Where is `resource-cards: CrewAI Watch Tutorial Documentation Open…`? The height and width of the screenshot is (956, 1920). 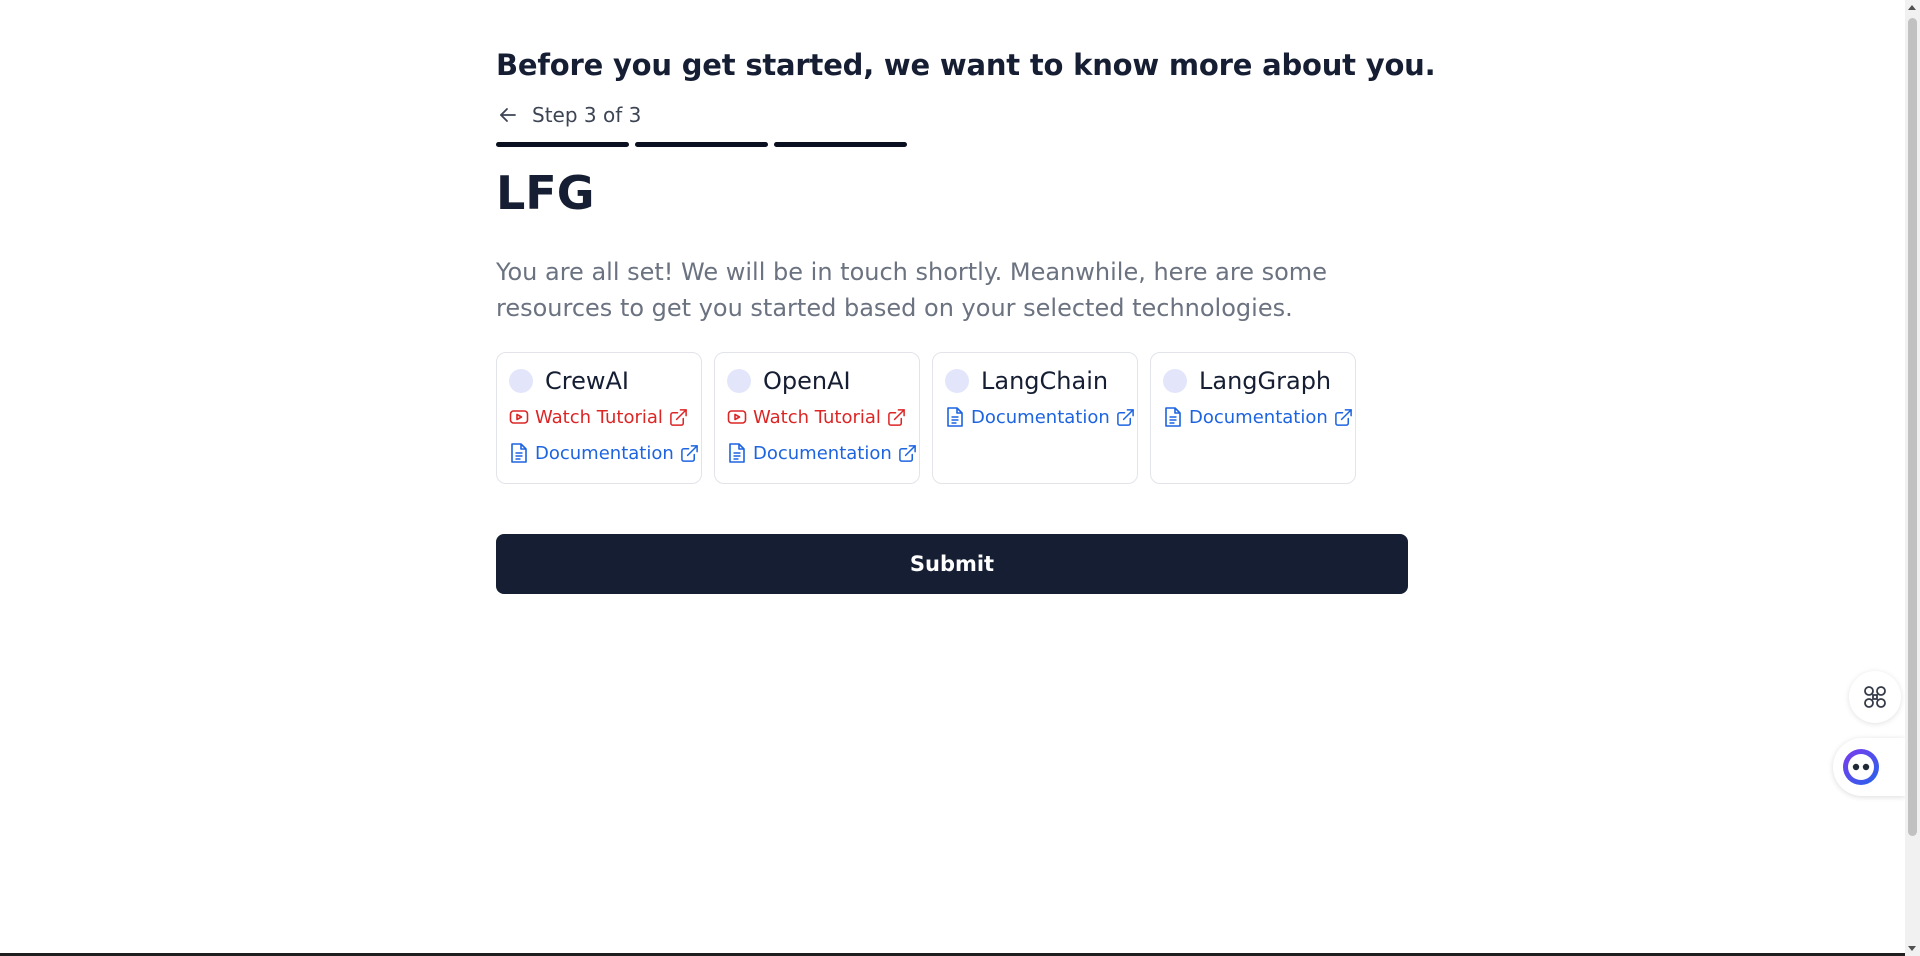 resource-cards: CrewAI Watch Tutorial Documentation Open… is located at coordinates (926, 418).